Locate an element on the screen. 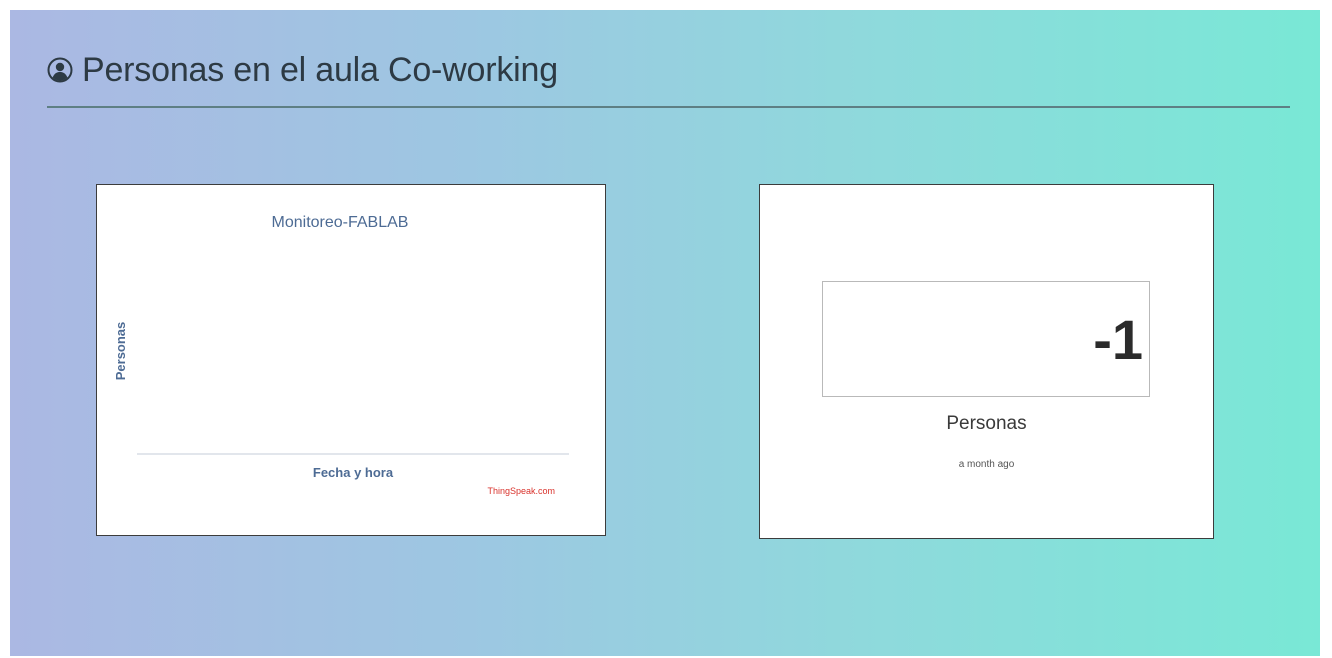  thingspeak-credit-link: ThingSpeak.com is located at coordinates (521, 491).